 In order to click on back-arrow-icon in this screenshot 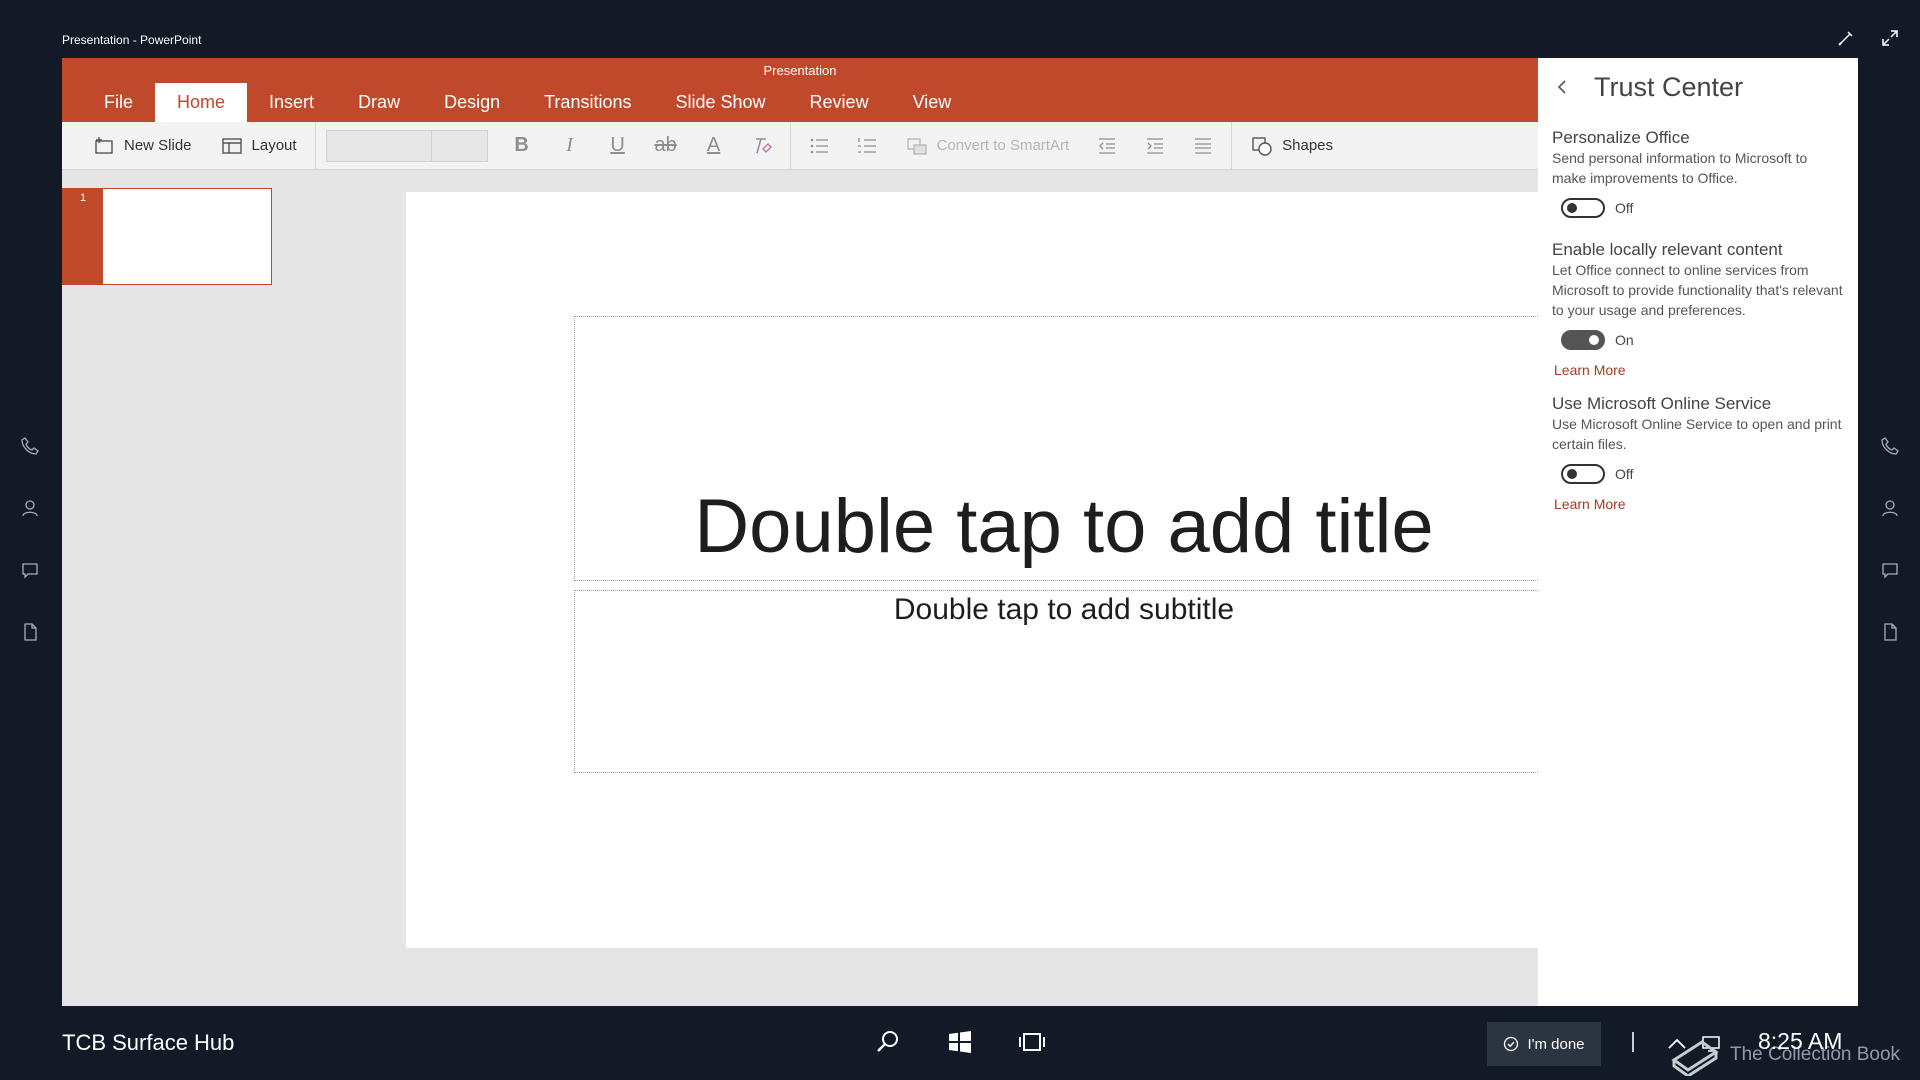, I will do `click(1563, 87)`.